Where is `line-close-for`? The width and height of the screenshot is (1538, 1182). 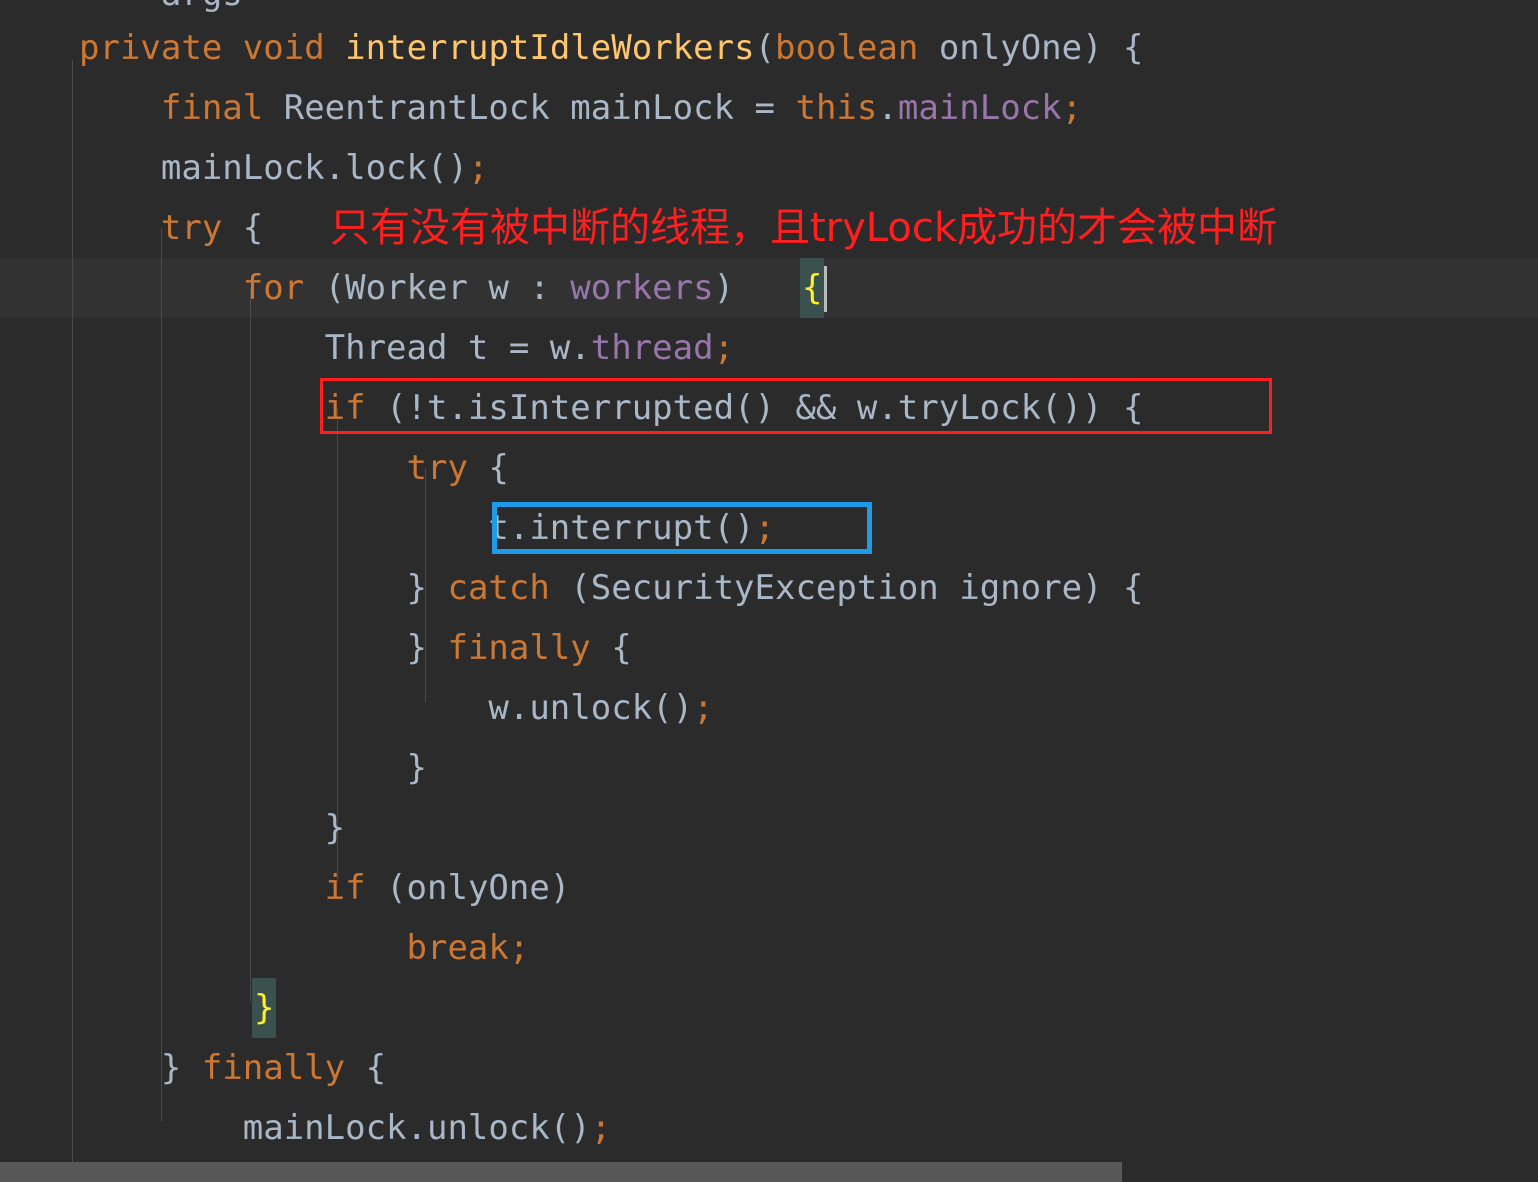
line-close-for is located at coordinates (161, 1008).